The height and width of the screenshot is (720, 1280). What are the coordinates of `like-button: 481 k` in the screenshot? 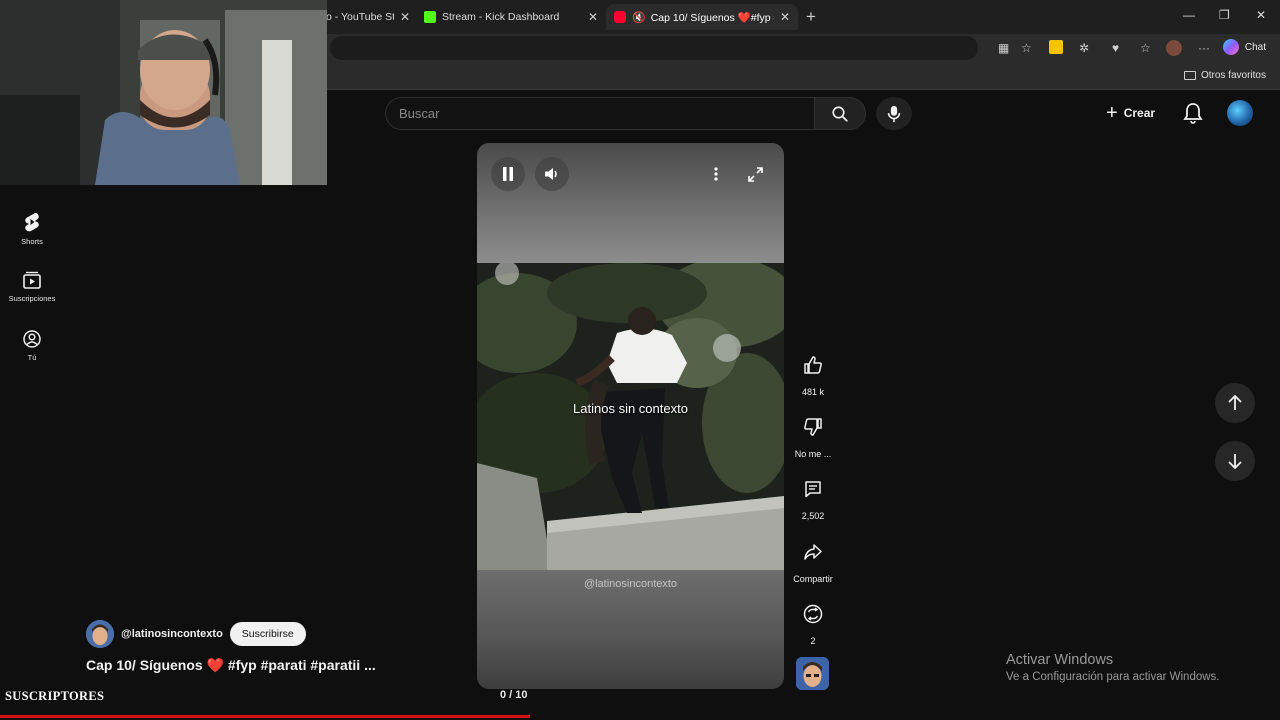 It's located at (813, 373).